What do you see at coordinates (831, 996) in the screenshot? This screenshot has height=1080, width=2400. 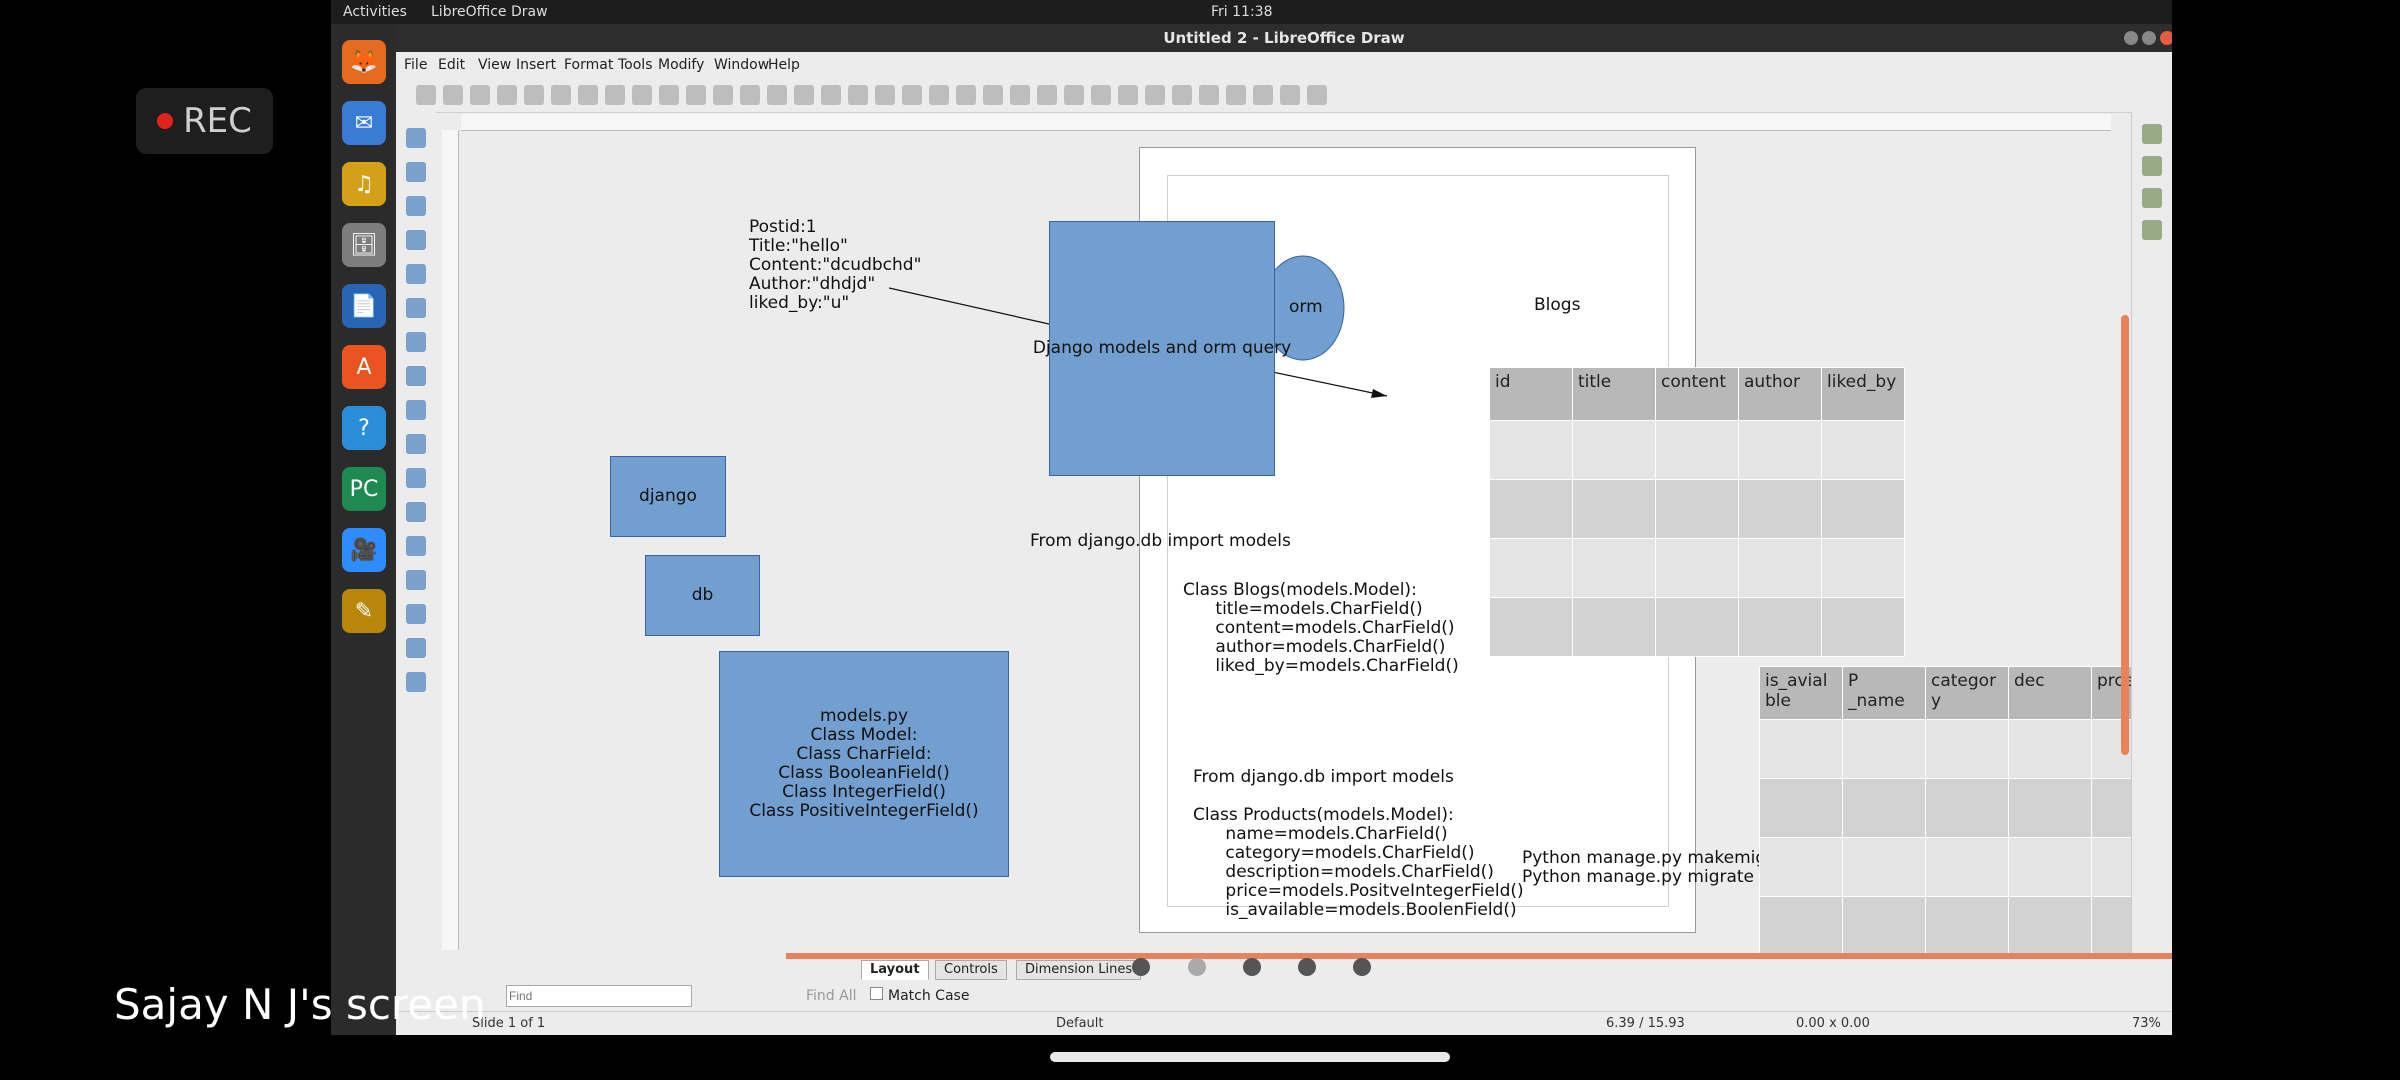 I see `find-all-button: Find All` at bounding box center [831, 996].